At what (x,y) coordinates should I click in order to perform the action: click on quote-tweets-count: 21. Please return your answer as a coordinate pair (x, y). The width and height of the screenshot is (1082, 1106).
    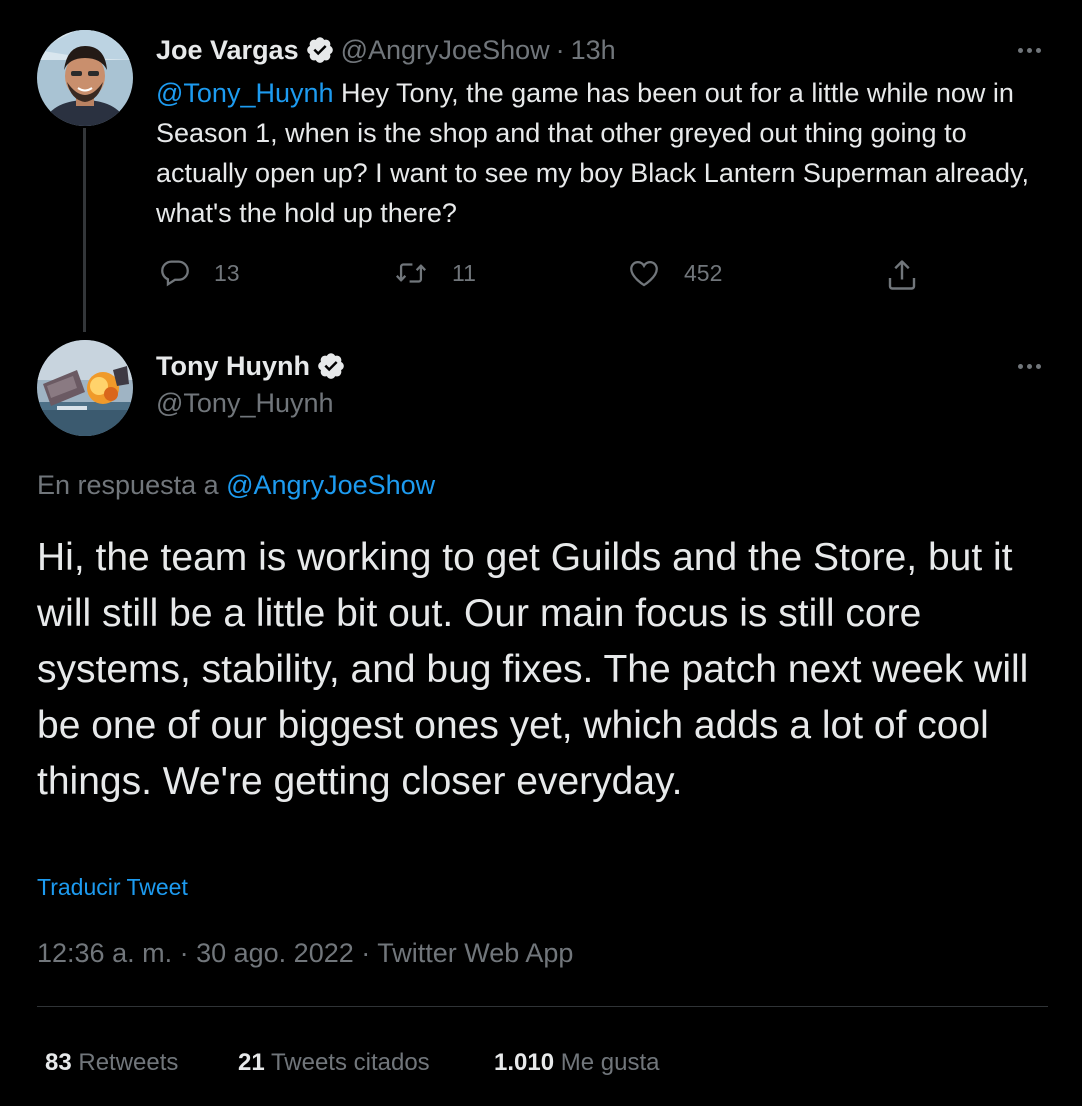
    Looking at the image, I should click on (251, 1062).